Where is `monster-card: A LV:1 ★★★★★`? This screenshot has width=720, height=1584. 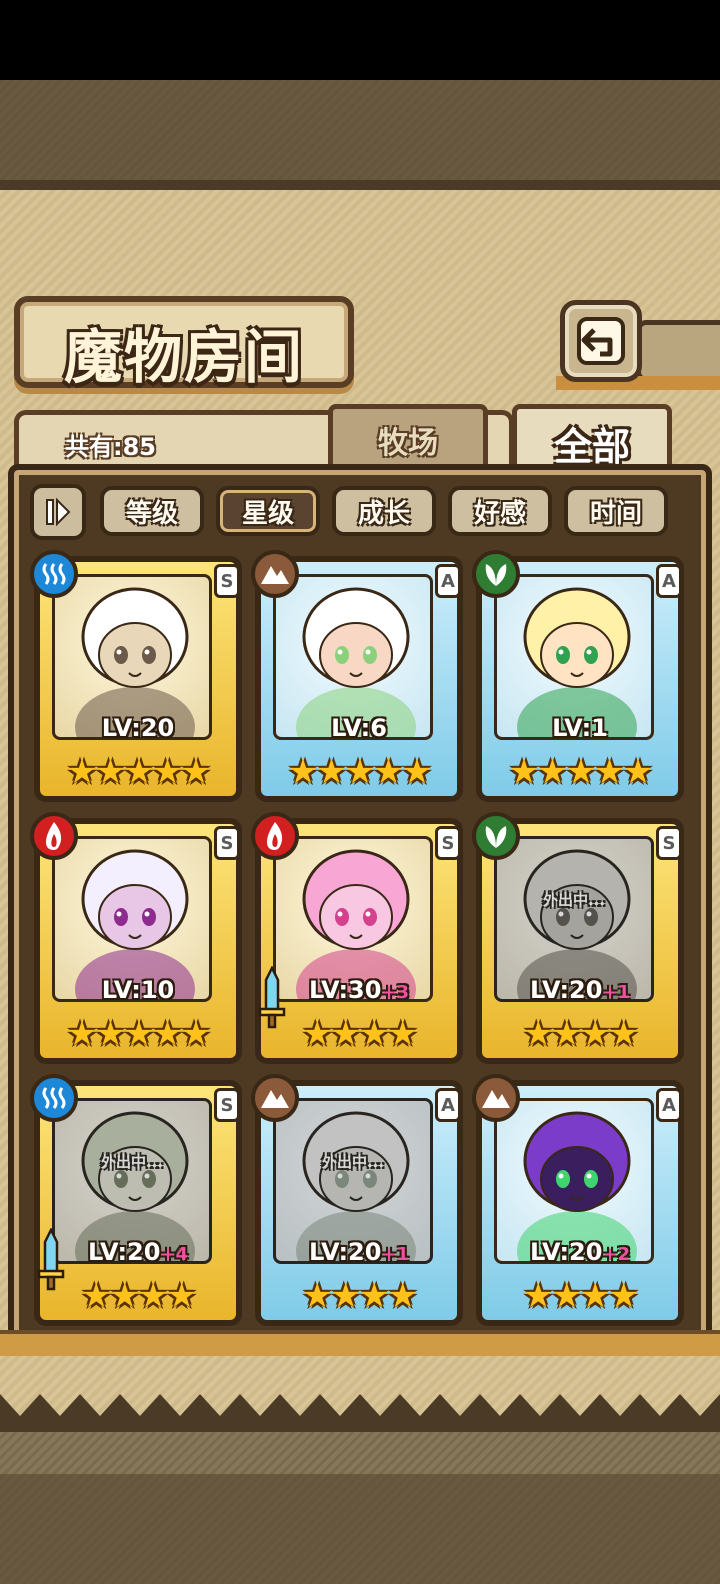 monster-card: A LV:1 ★★★★★ is located at coordinates (578, 676).